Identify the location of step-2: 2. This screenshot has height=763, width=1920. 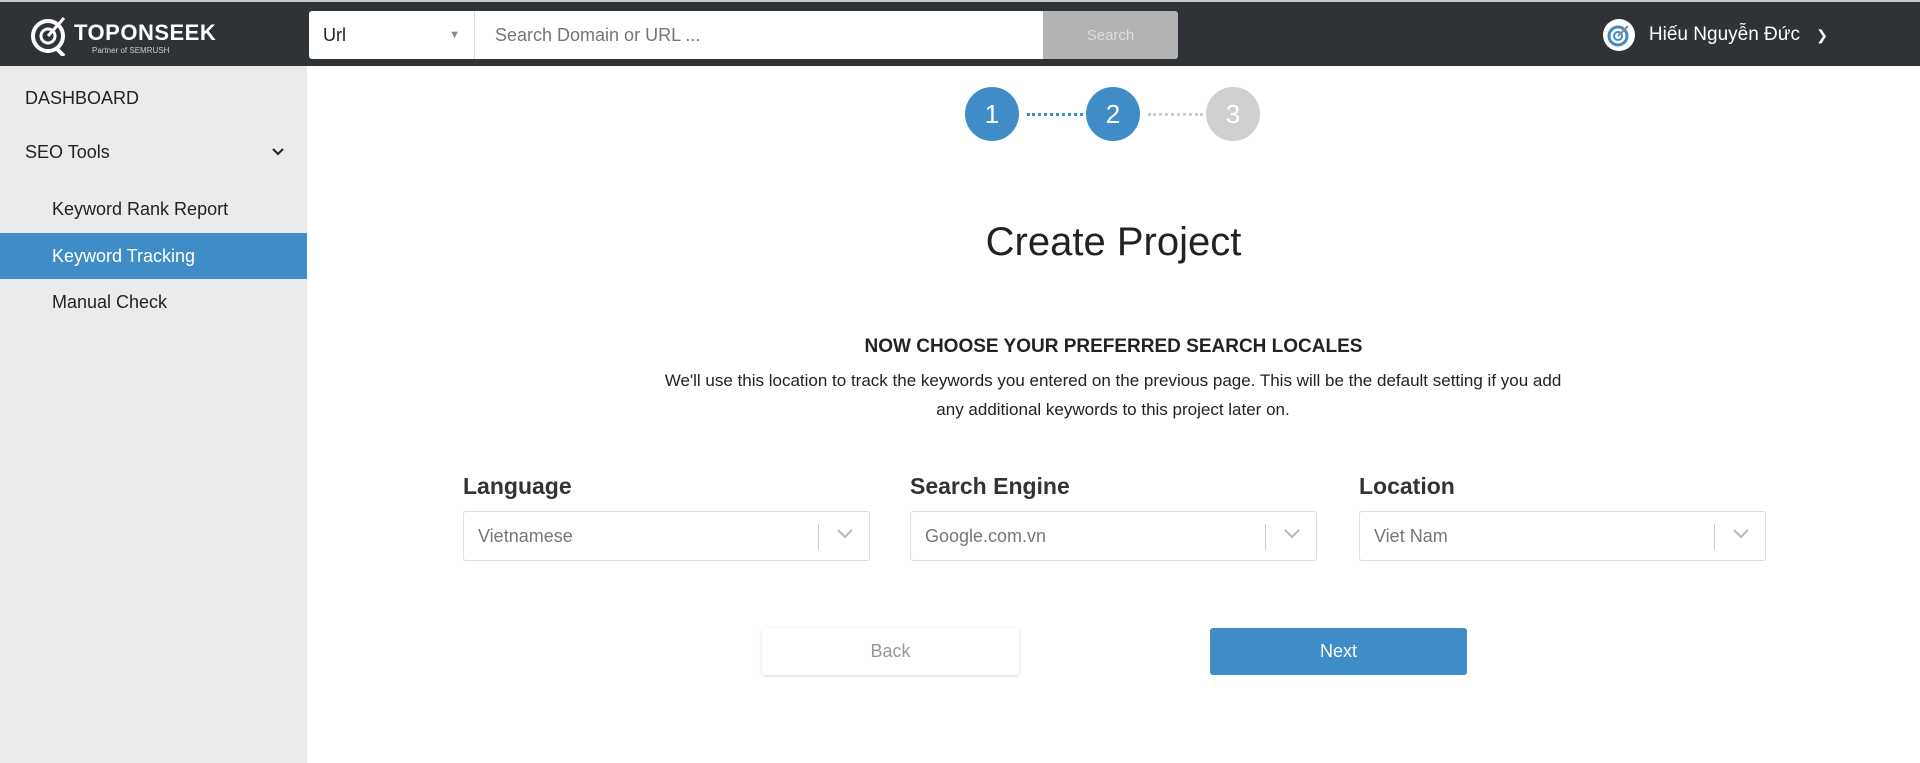
(1113, 114).